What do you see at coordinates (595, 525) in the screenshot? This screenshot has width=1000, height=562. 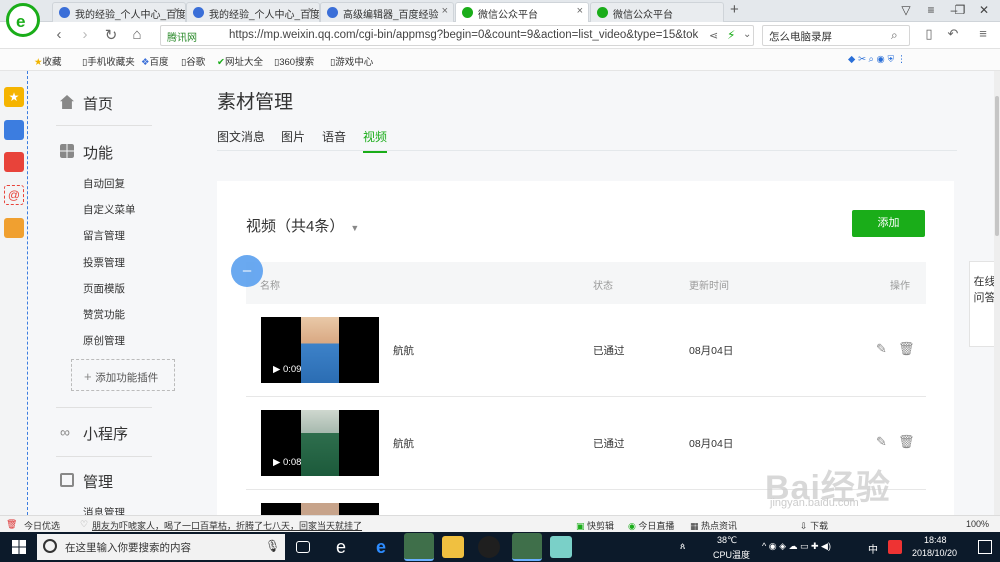 I see `quick-clip: ▣ 快剪辑` at bounding box center [595, 525].